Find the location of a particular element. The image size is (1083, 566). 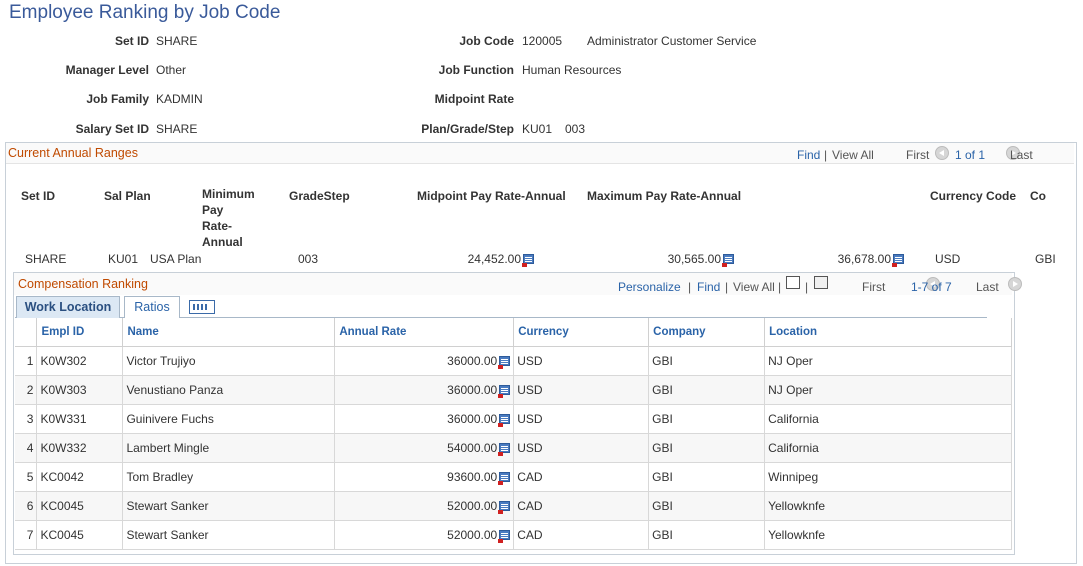

ranges-first: First is located at coordinates (918, 155).